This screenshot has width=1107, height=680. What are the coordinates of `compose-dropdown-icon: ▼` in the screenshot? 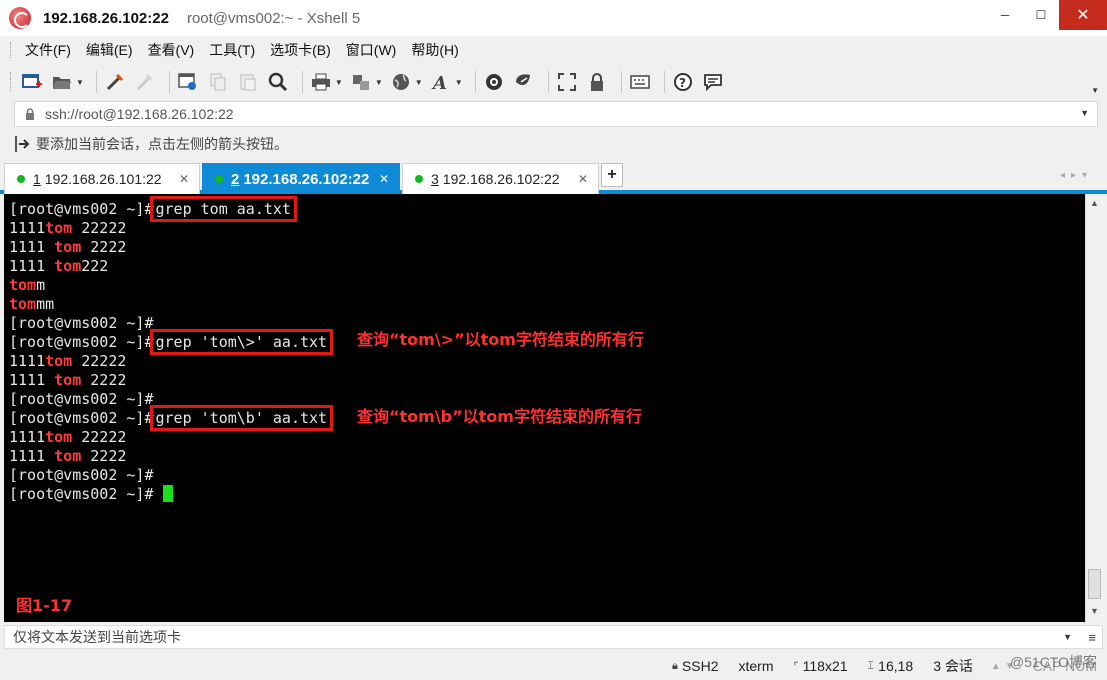 It's located at (1067, 637).